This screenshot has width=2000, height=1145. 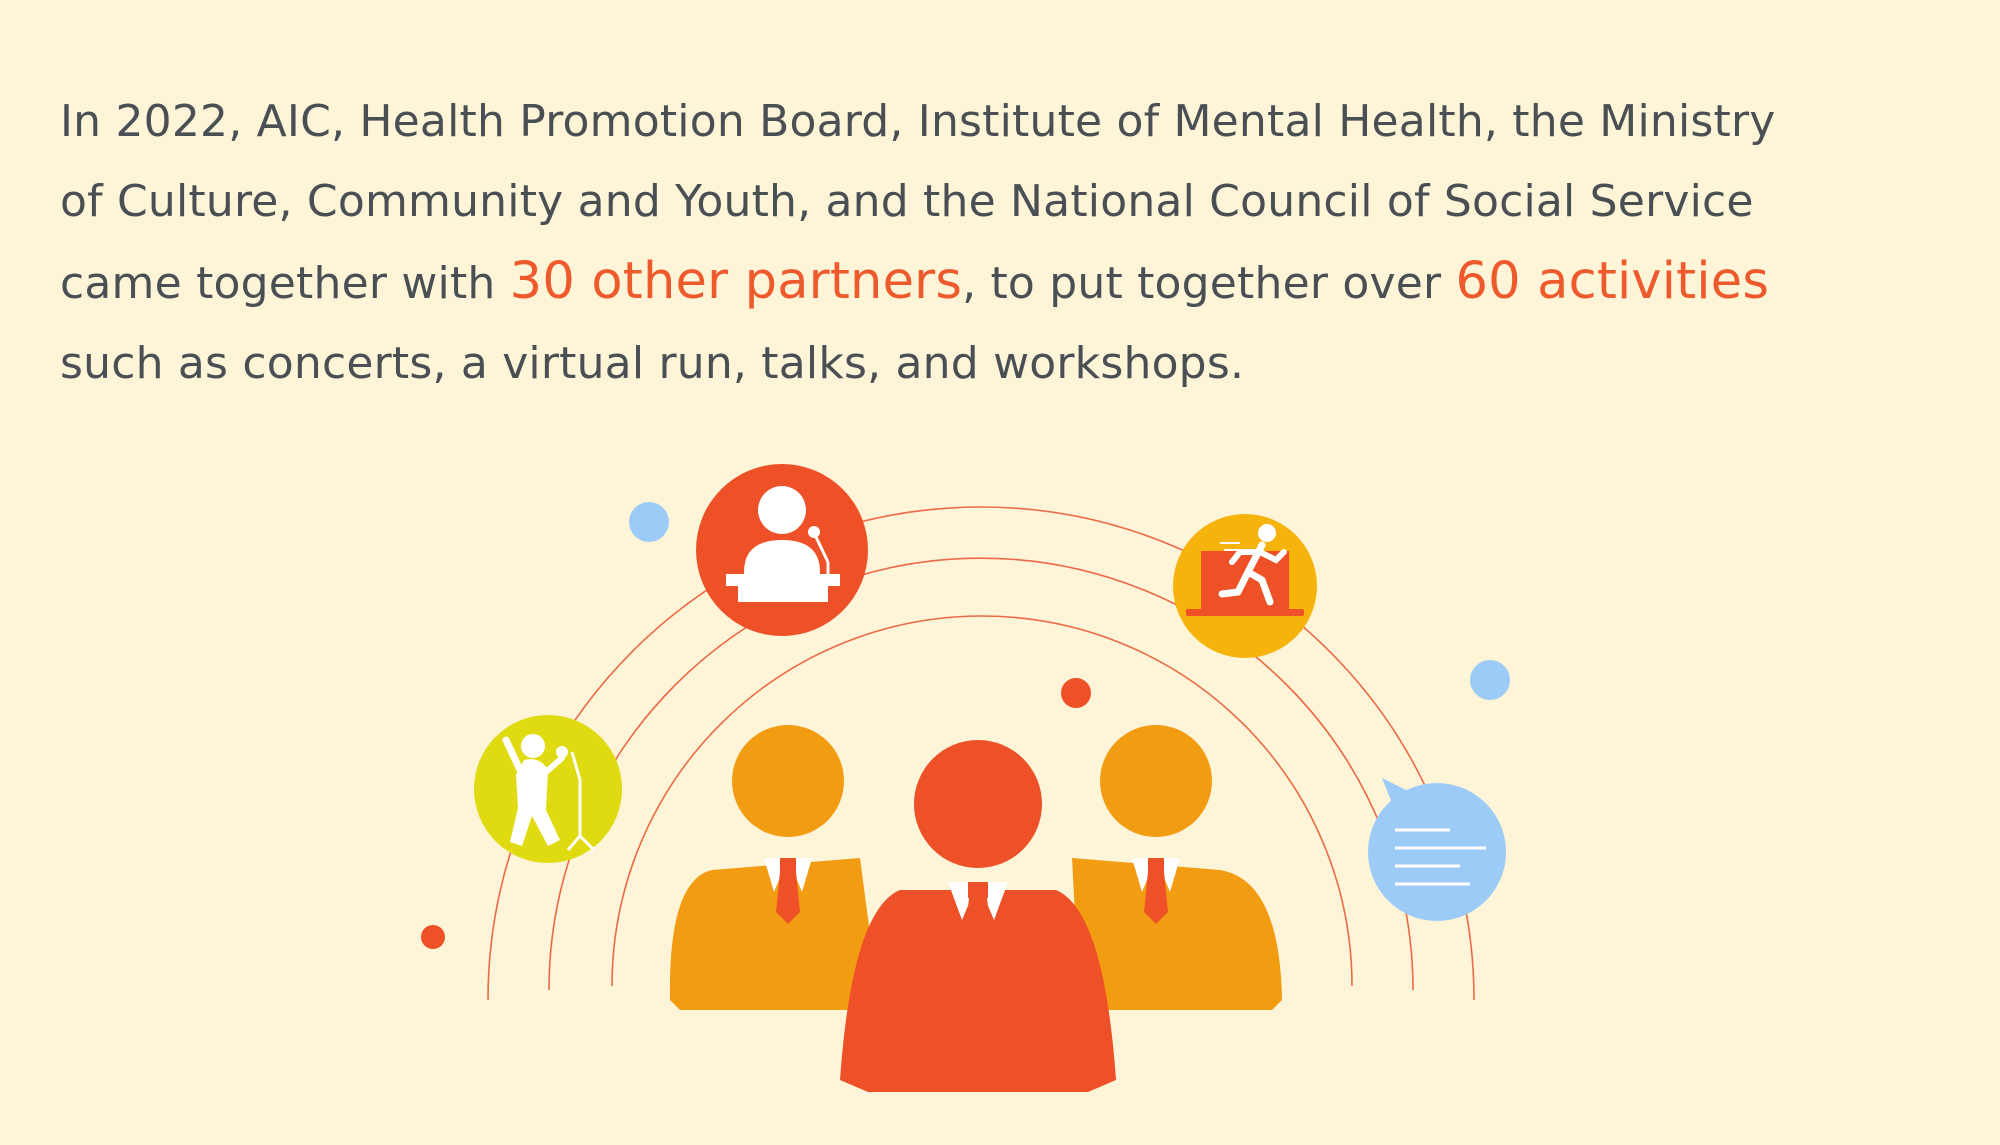 What do you see at coordinates (1076, 693) in the screenshot?
I see `red-dot-center` at bounding box center [1076, 693].